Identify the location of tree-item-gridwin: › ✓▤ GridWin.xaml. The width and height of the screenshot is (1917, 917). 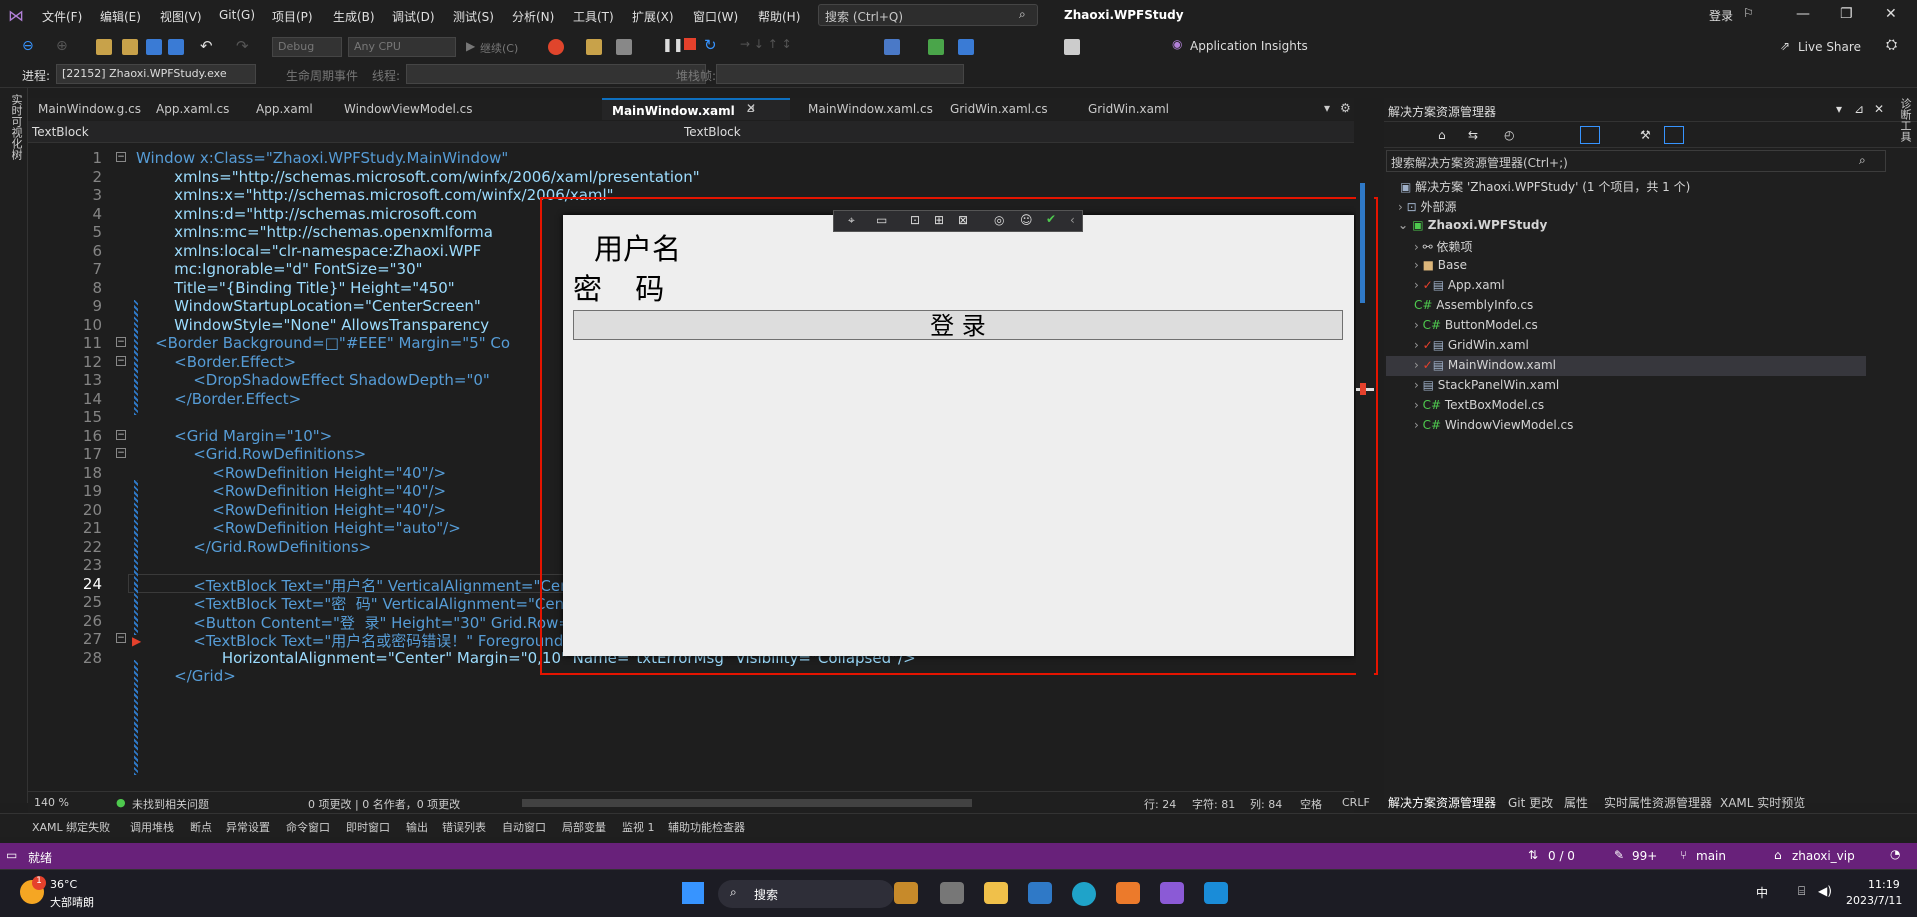
(1471, 345).